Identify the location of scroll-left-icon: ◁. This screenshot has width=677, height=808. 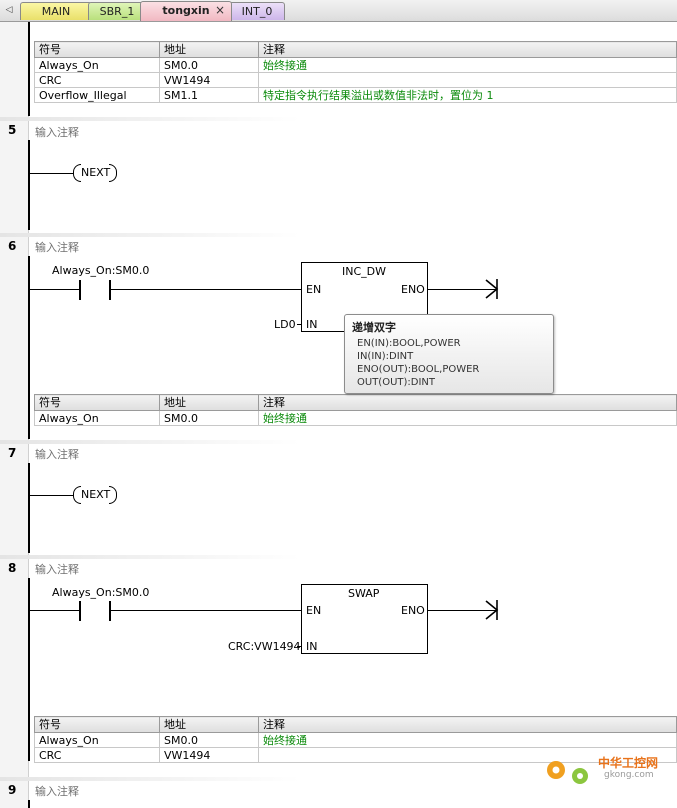
(9, 10).